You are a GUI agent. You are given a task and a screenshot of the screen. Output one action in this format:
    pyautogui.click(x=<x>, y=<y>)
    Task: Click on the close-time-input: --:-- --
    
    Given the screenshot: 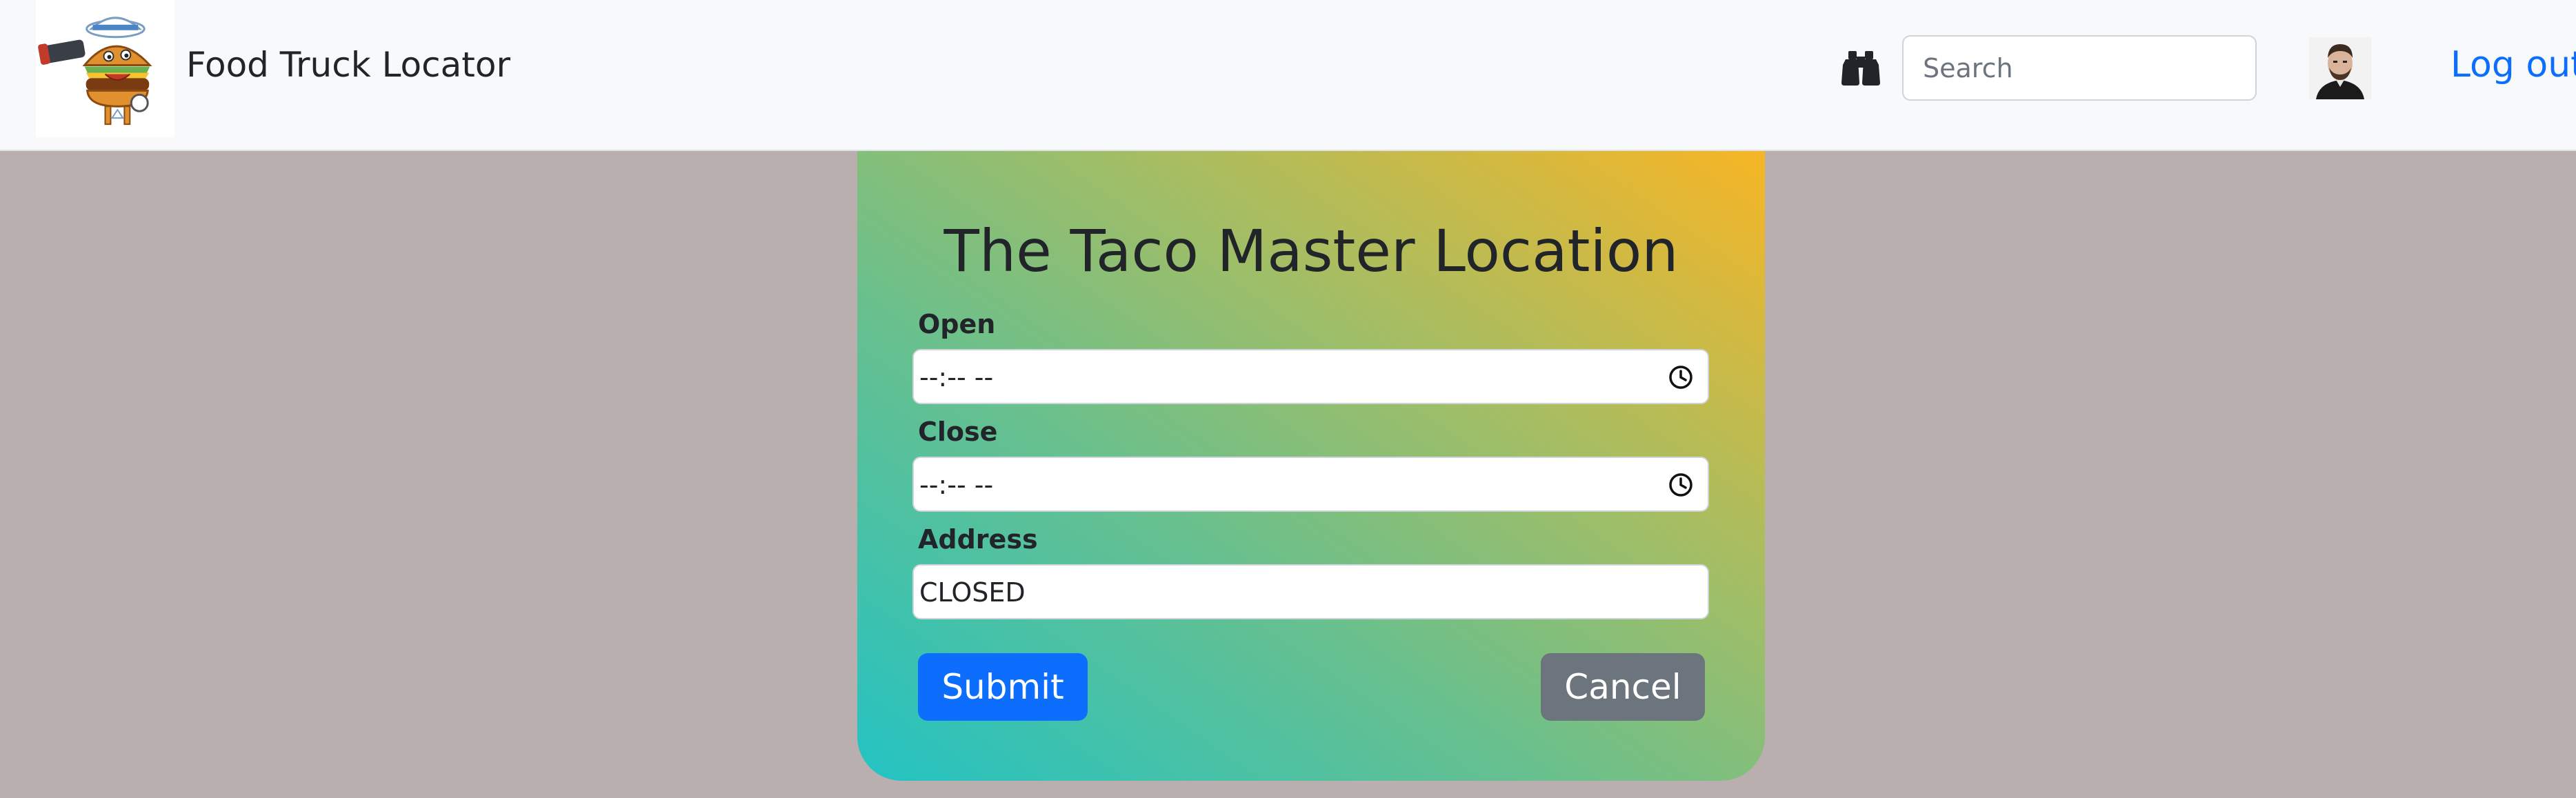 What is the action you would take?
    pyautogui.click(x=1310, y=484)
    